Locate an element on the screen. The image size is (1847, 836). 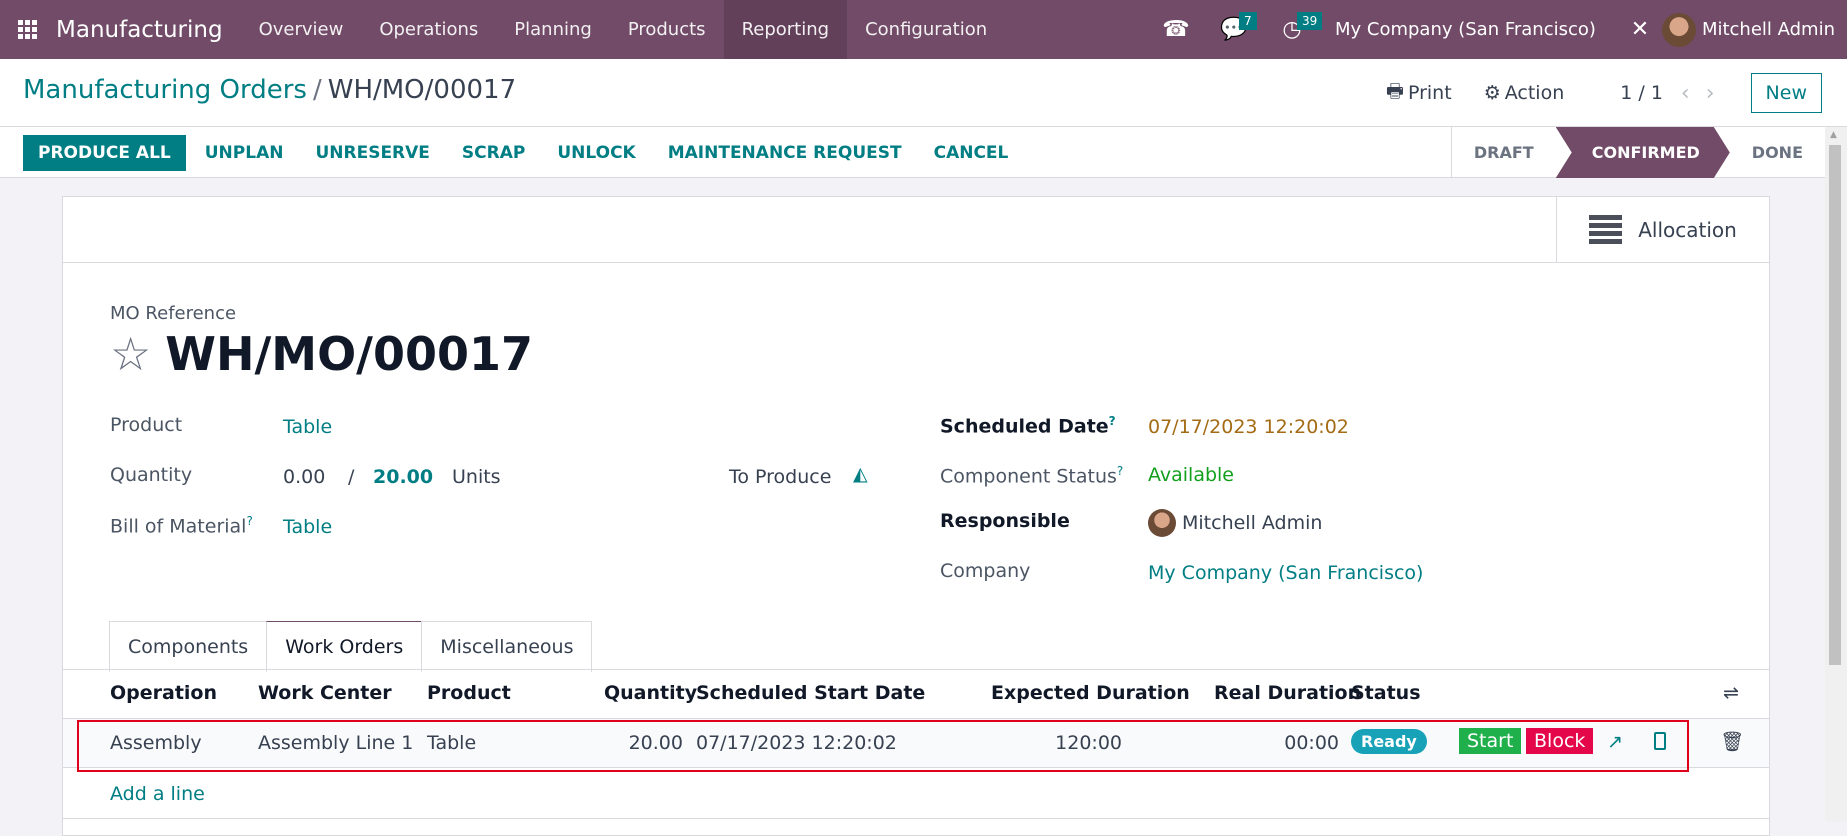
gear-icon: ⚙ is located at coordinates (1492, 93).